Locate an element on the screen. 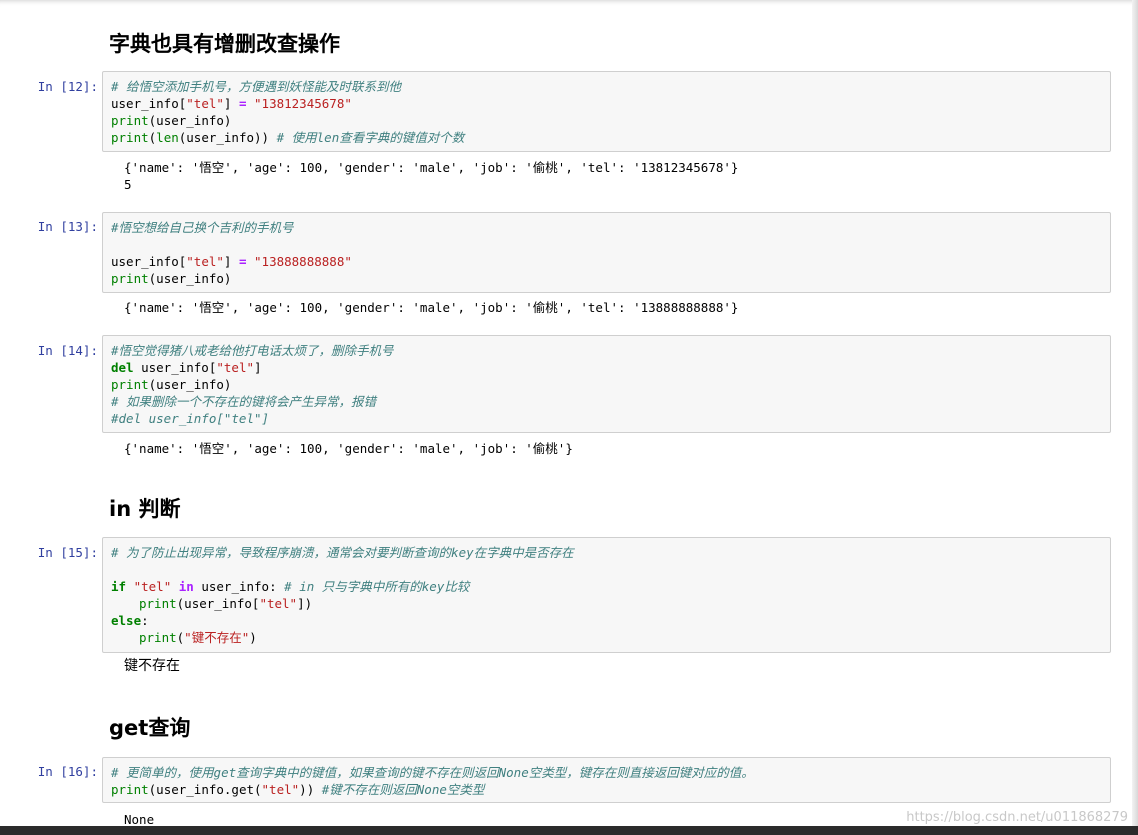 Image resolution: width=1138 pixels, height=835 pixels. code-line: # 给悟空添加手机号，方便遇到妖怪能及时联系到他 is located at coordinates (606, 86).